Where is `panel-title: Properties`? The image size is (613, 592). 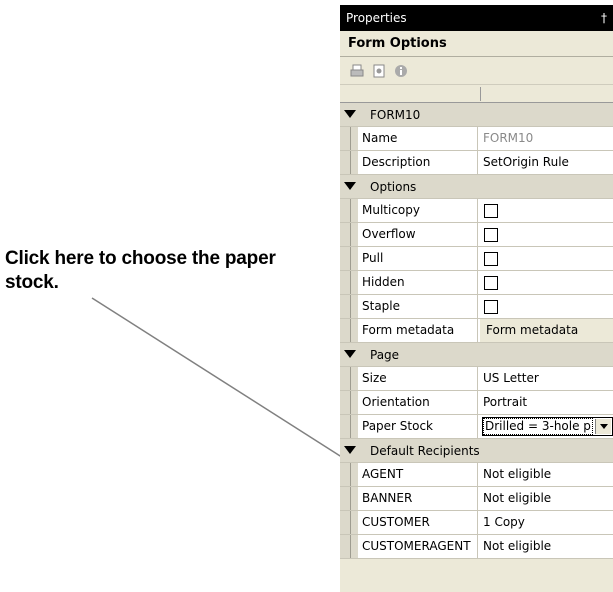
panel-title: Properties is located at coordinates (376, 18).